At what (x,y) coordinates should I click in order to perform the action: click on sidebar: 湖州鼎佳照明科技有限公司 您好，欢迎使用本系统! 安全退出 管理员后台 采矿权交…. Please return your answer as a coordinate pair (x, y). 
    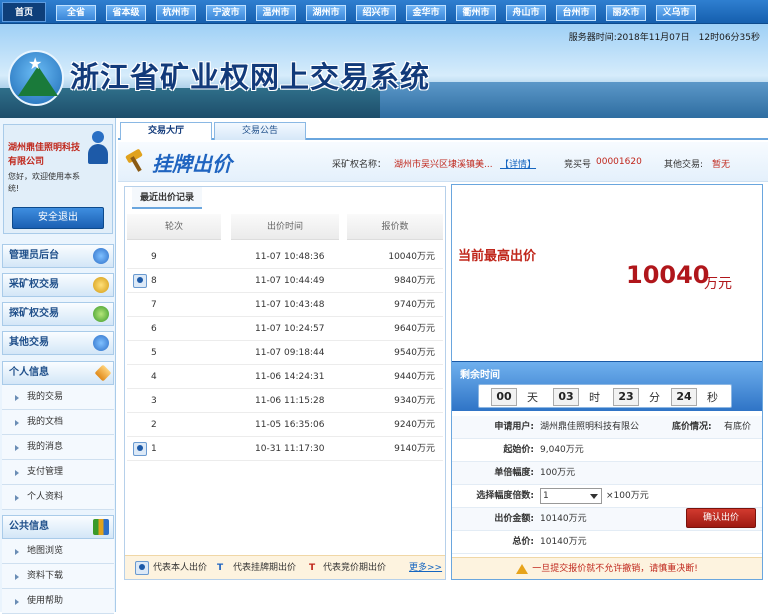
    Looking at the image, I should click on (58, 366).